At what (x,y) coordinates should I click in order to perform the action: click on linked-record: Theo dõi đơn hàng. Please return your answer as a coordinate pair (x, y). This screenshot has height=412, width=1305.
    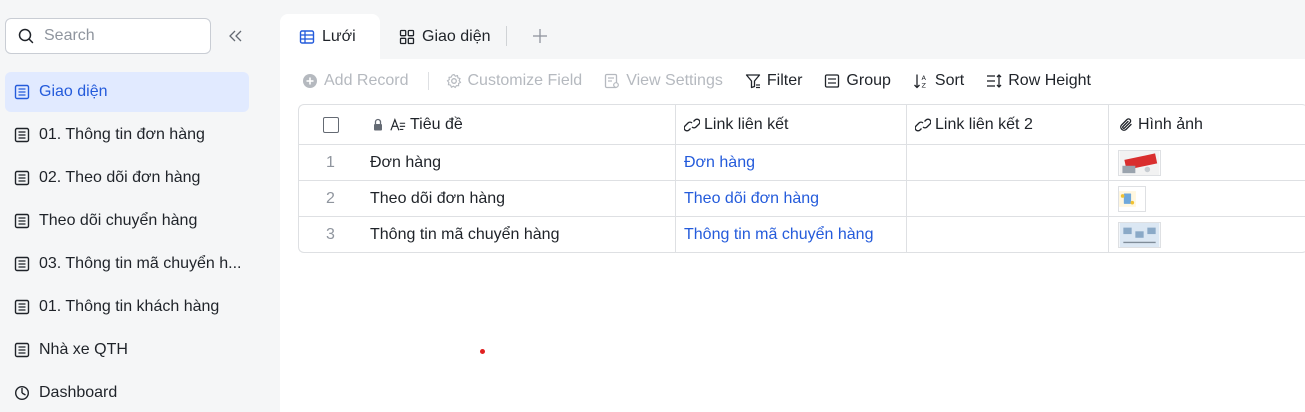
    Looking at the image, I should click on (751, 199).